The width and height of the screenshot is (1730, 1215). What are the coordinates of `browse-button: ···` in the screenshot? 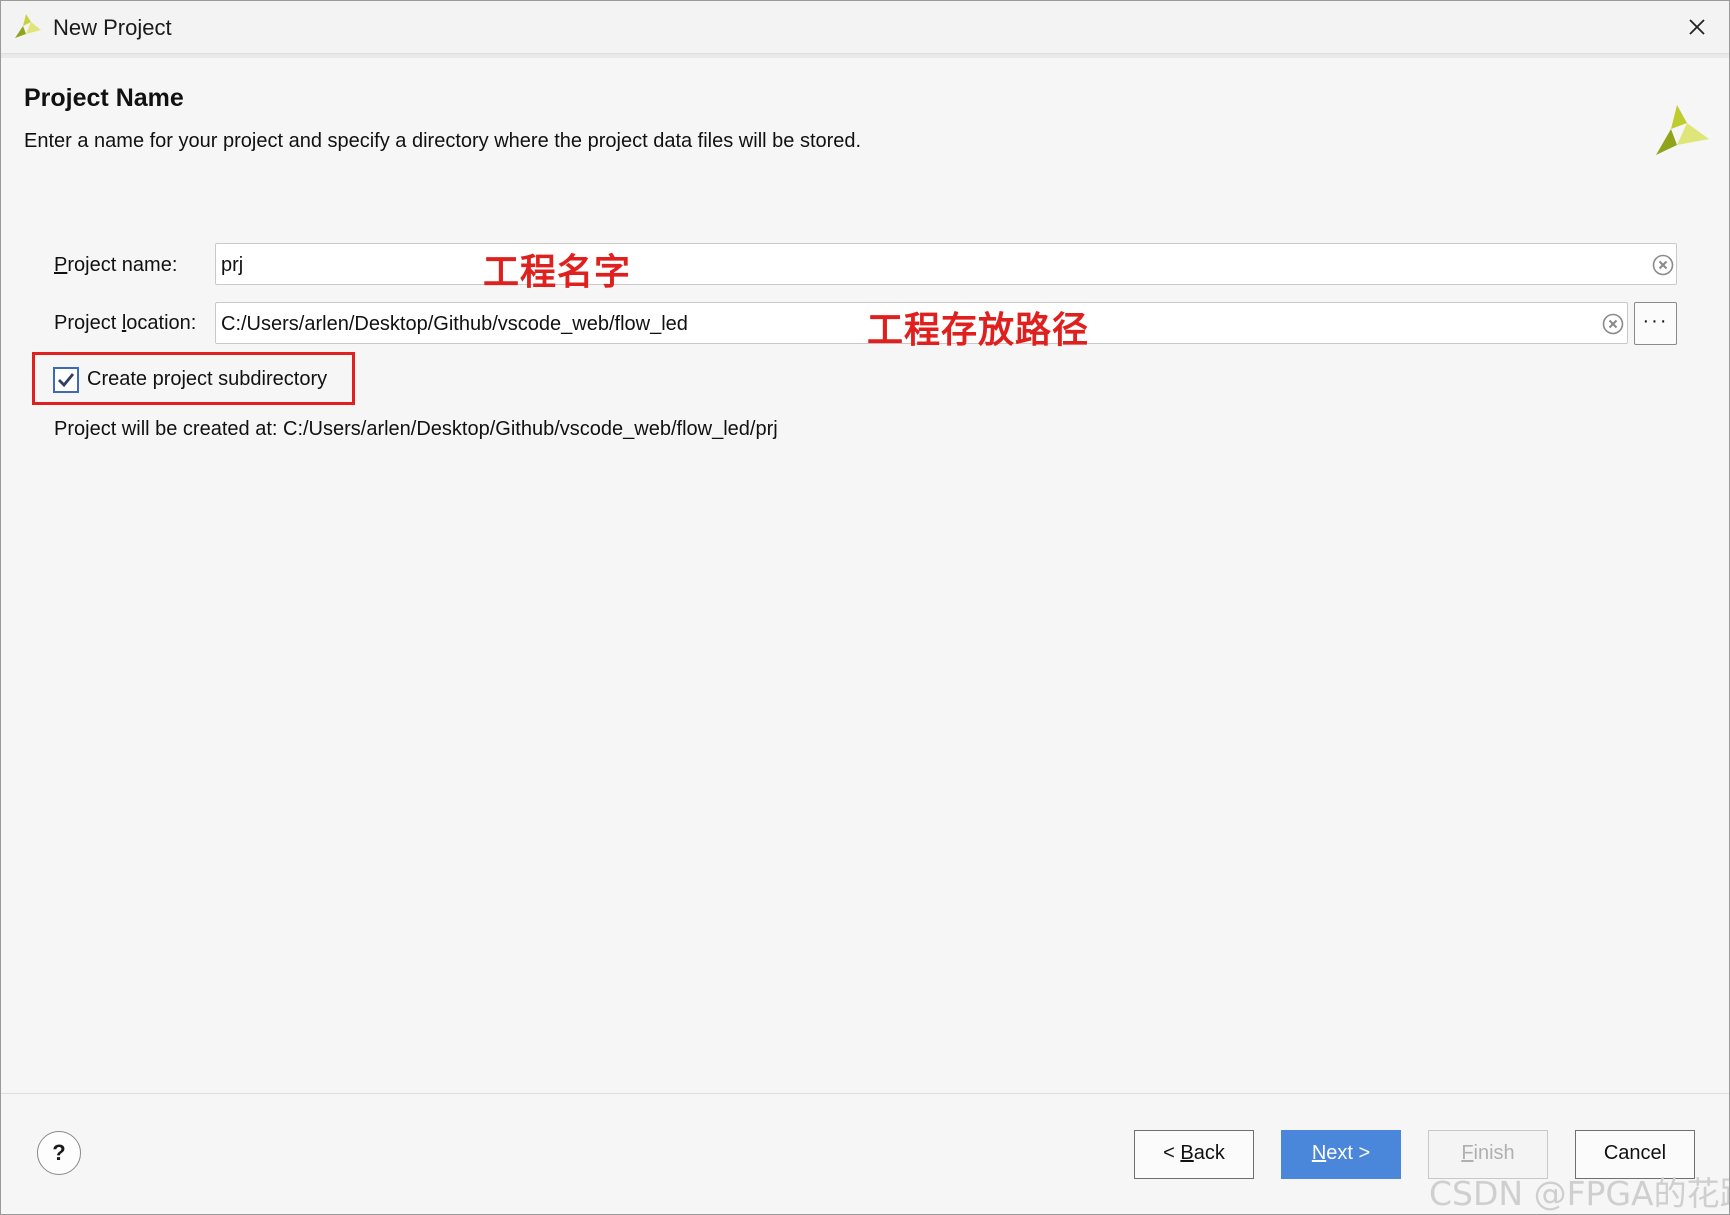 It's located at (1655, 323).